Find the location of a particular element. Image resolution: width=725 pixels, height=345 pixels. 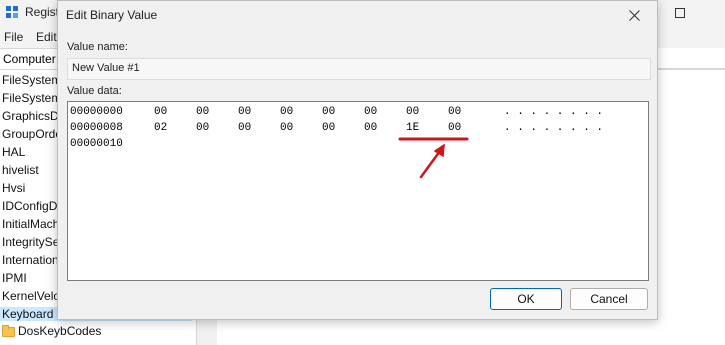

red-arrow-icon is located at coordinates (432, 161).